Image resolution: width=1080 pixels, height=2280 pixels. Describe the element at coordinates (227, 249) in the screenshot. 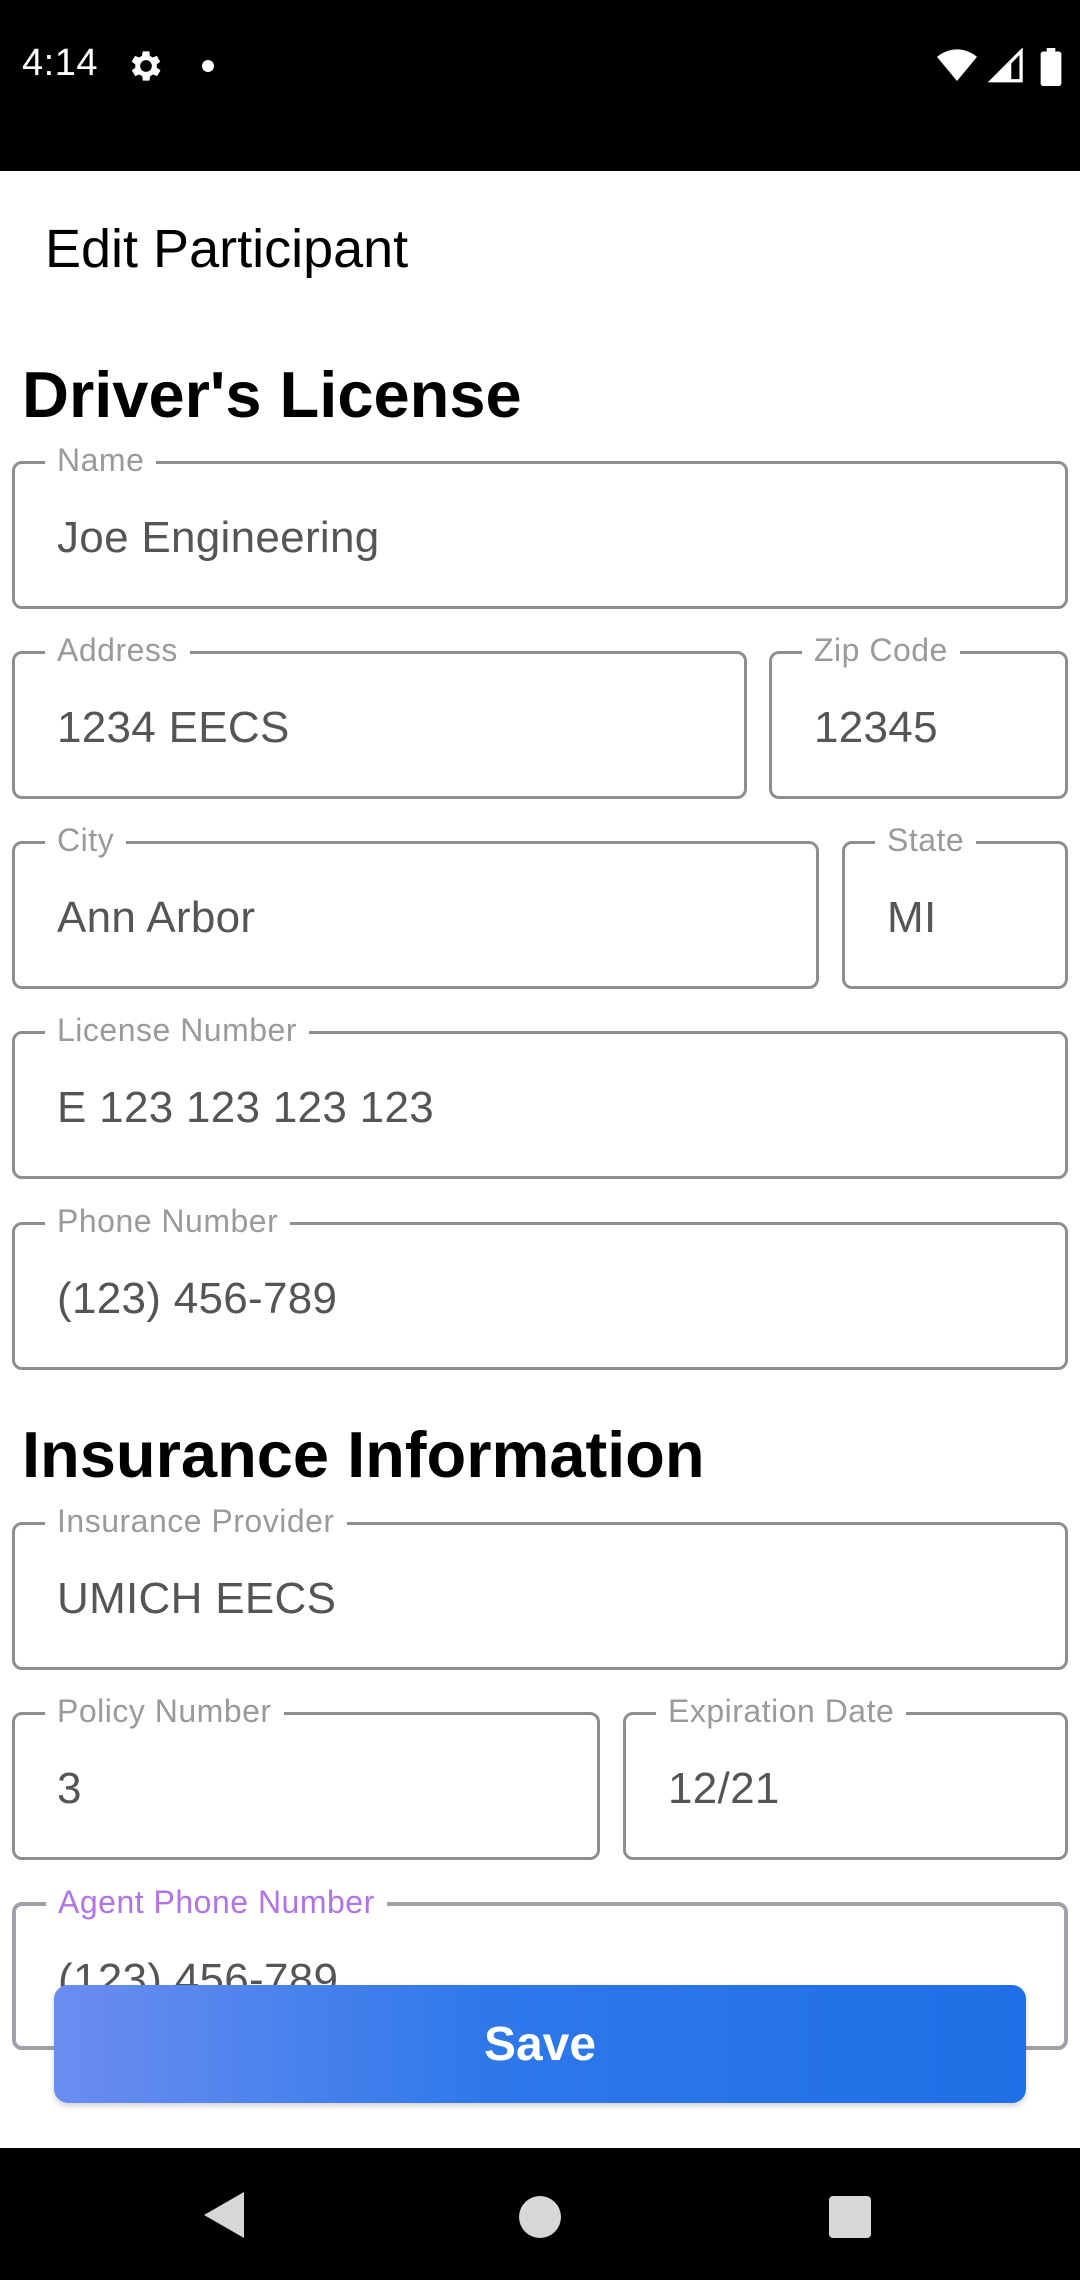

I see `page-title: Edit Participant` at that location.